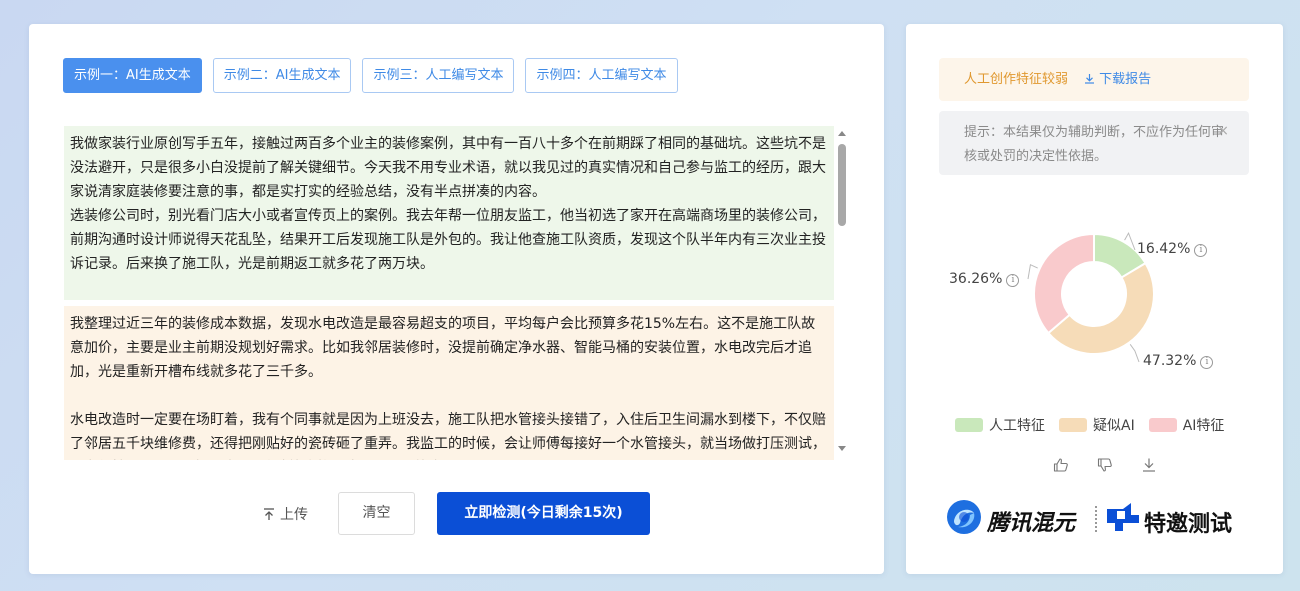  I want to click on detect-button: 立即检测(今日剩余15次), so click(543, 513).